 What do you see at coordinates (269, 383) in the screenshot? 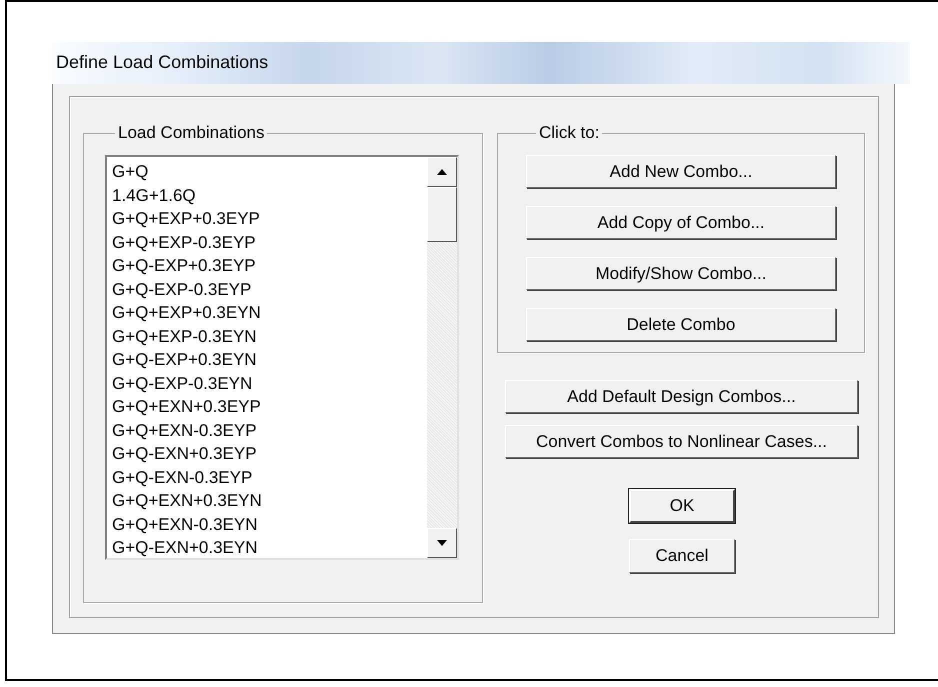
I see `list-item: G+Q-EXP-0.3EYN` at bounding box center [269, 383].